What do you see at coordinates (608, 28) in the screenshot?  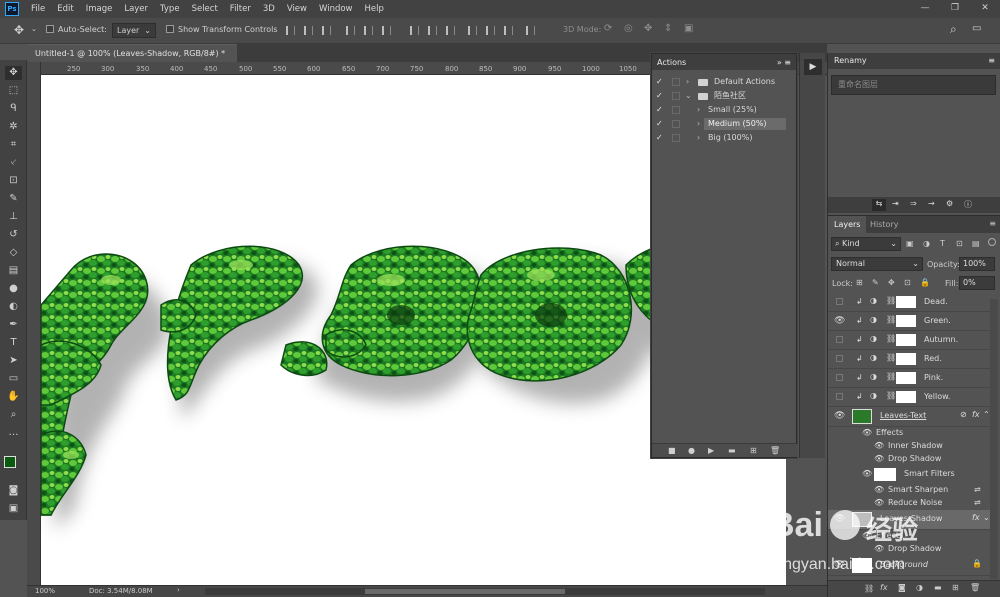 I see `3d-rotate-icon: ⟳` at bounding box center [608, 28].